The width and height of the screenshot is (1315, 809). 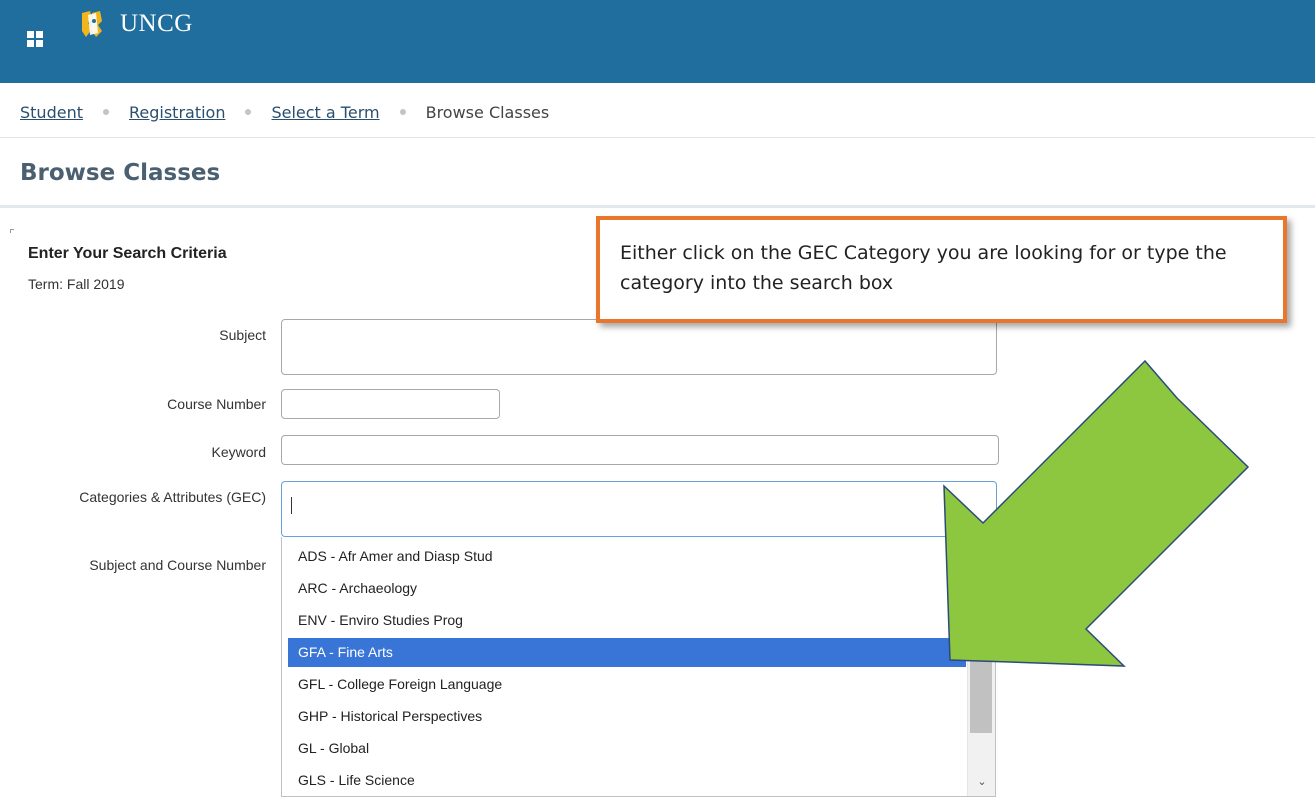 What do you see at coordinates (627, 652) in the screenshot?
I see `dropdown-option-selected: GFA - Fine Arts` at bounding box center [627, 652].